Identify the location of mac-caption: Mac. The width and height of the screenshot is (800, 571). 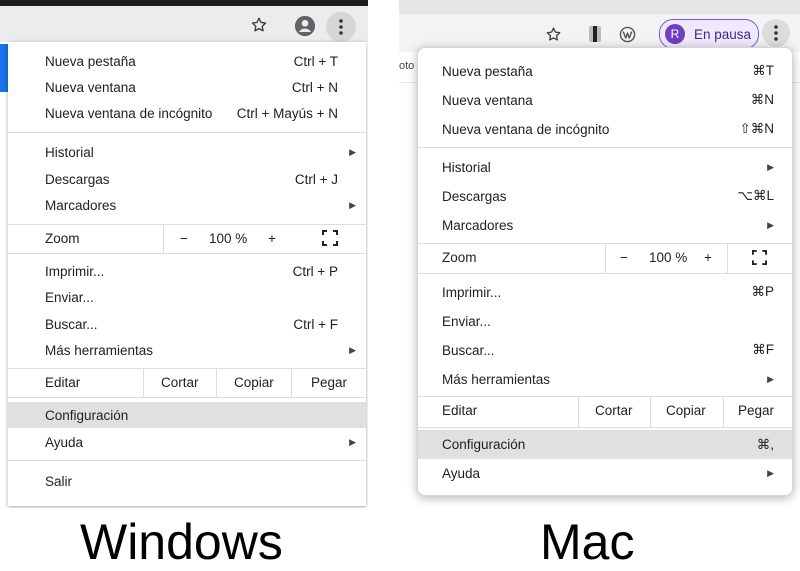
(587, 542).